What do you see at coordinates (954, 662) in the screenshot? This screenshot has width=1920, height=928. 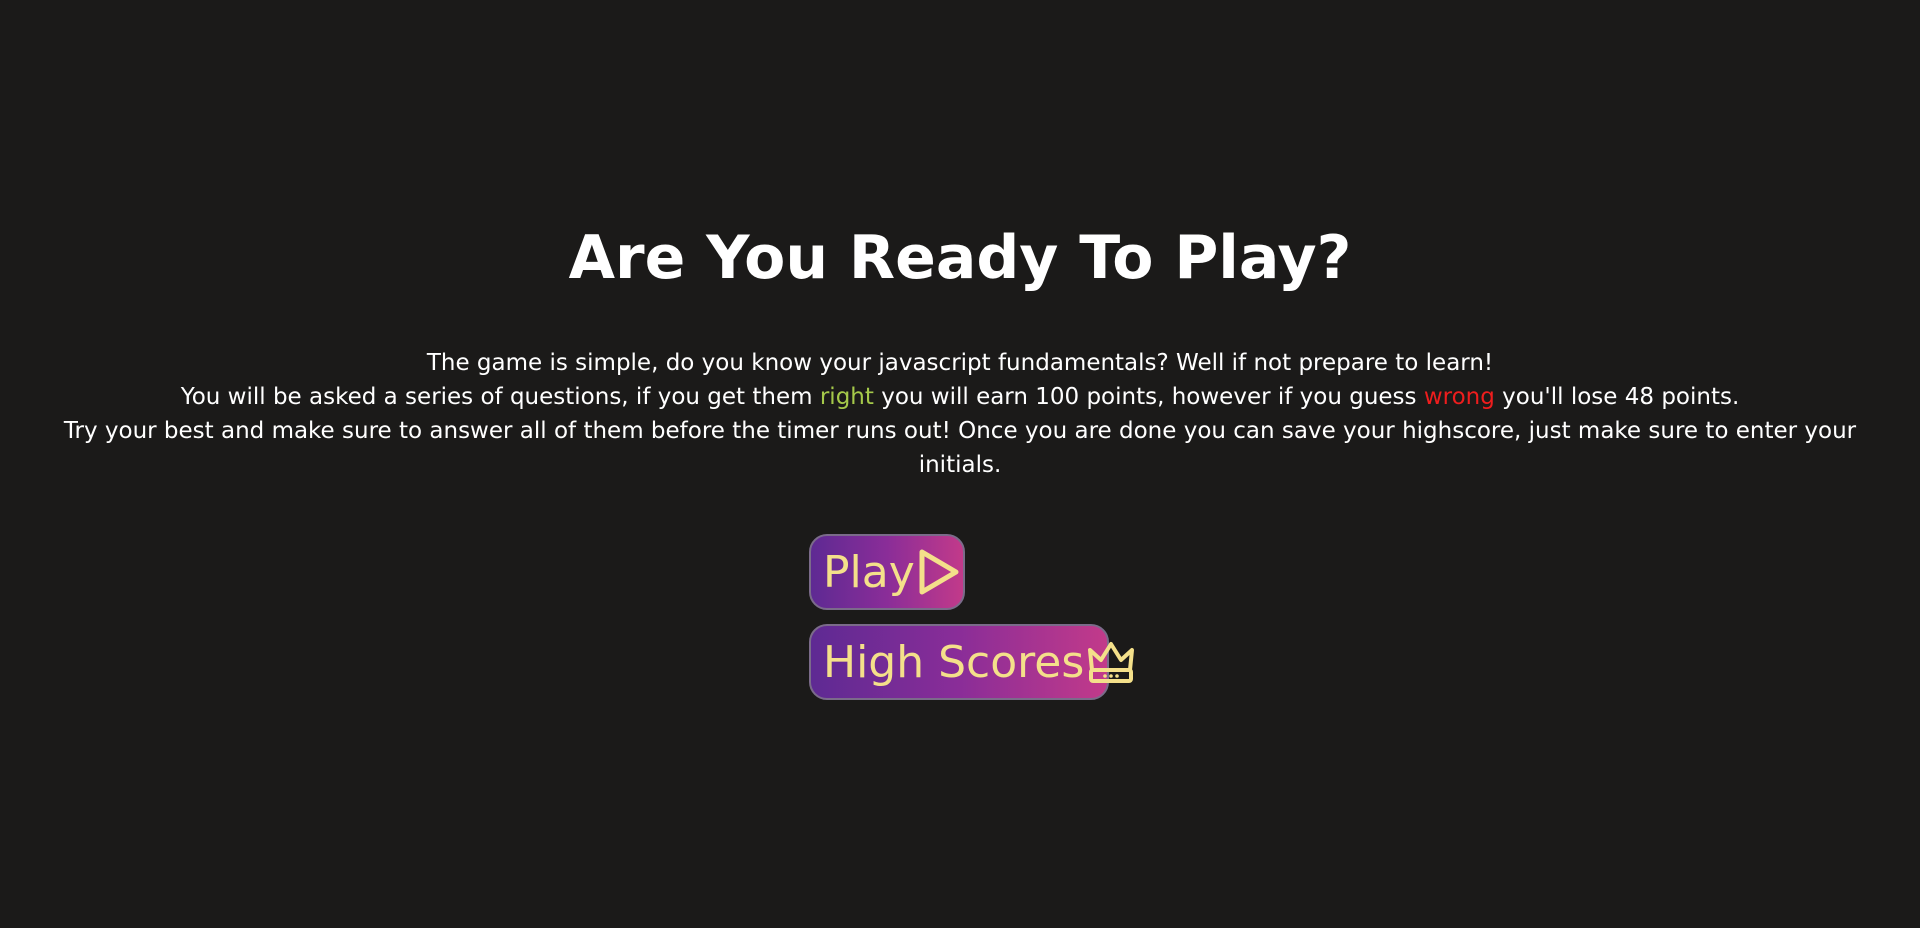 I see `high-scores-button-label: High Scores` at bounding box center [954, 662].